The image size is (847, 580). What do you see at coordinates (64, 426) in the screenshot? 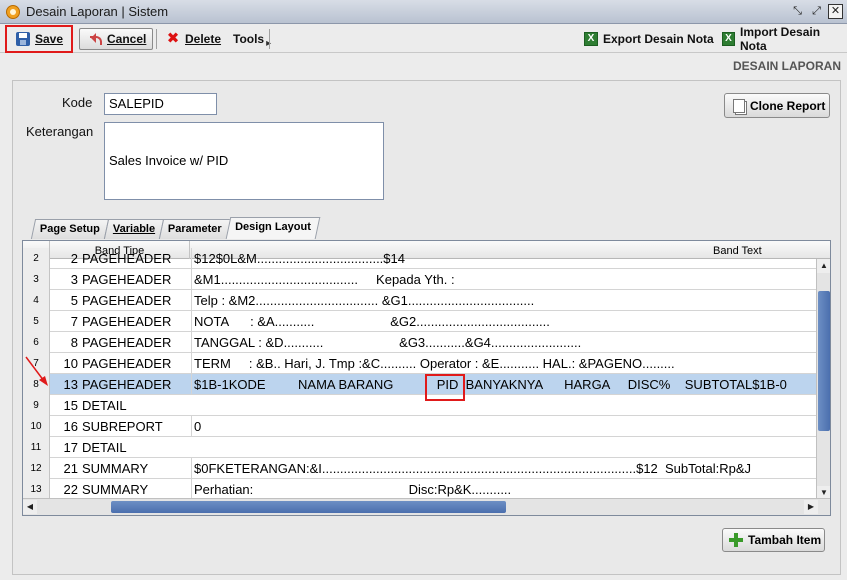
I see `band-index-cell: 16` at bounding box center [64, 426].